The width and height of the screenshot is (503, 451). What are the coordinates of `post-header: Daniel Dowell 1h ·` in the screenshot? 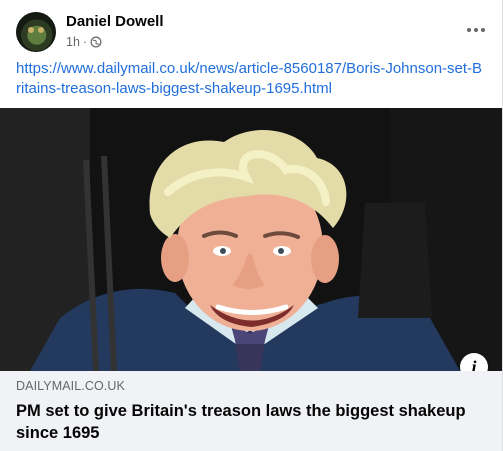 It's located at (251, 32).